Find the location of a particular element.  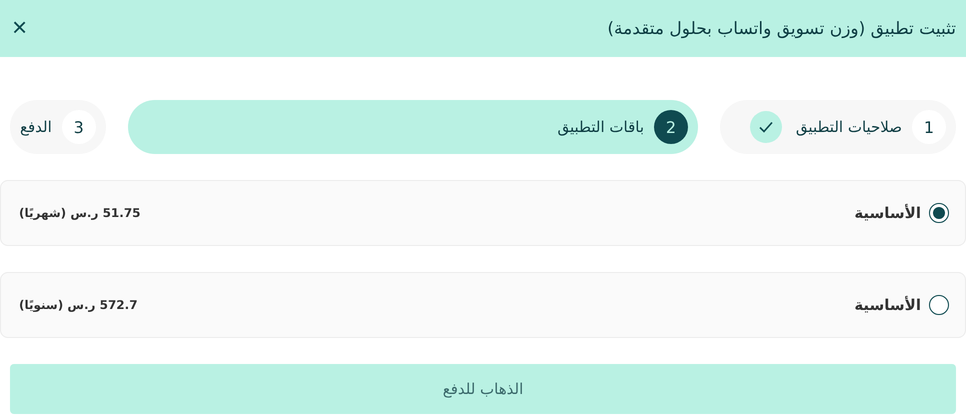

plan-price: 572.7 ر.س (سنويًا) is located at coordinates (78, 305).